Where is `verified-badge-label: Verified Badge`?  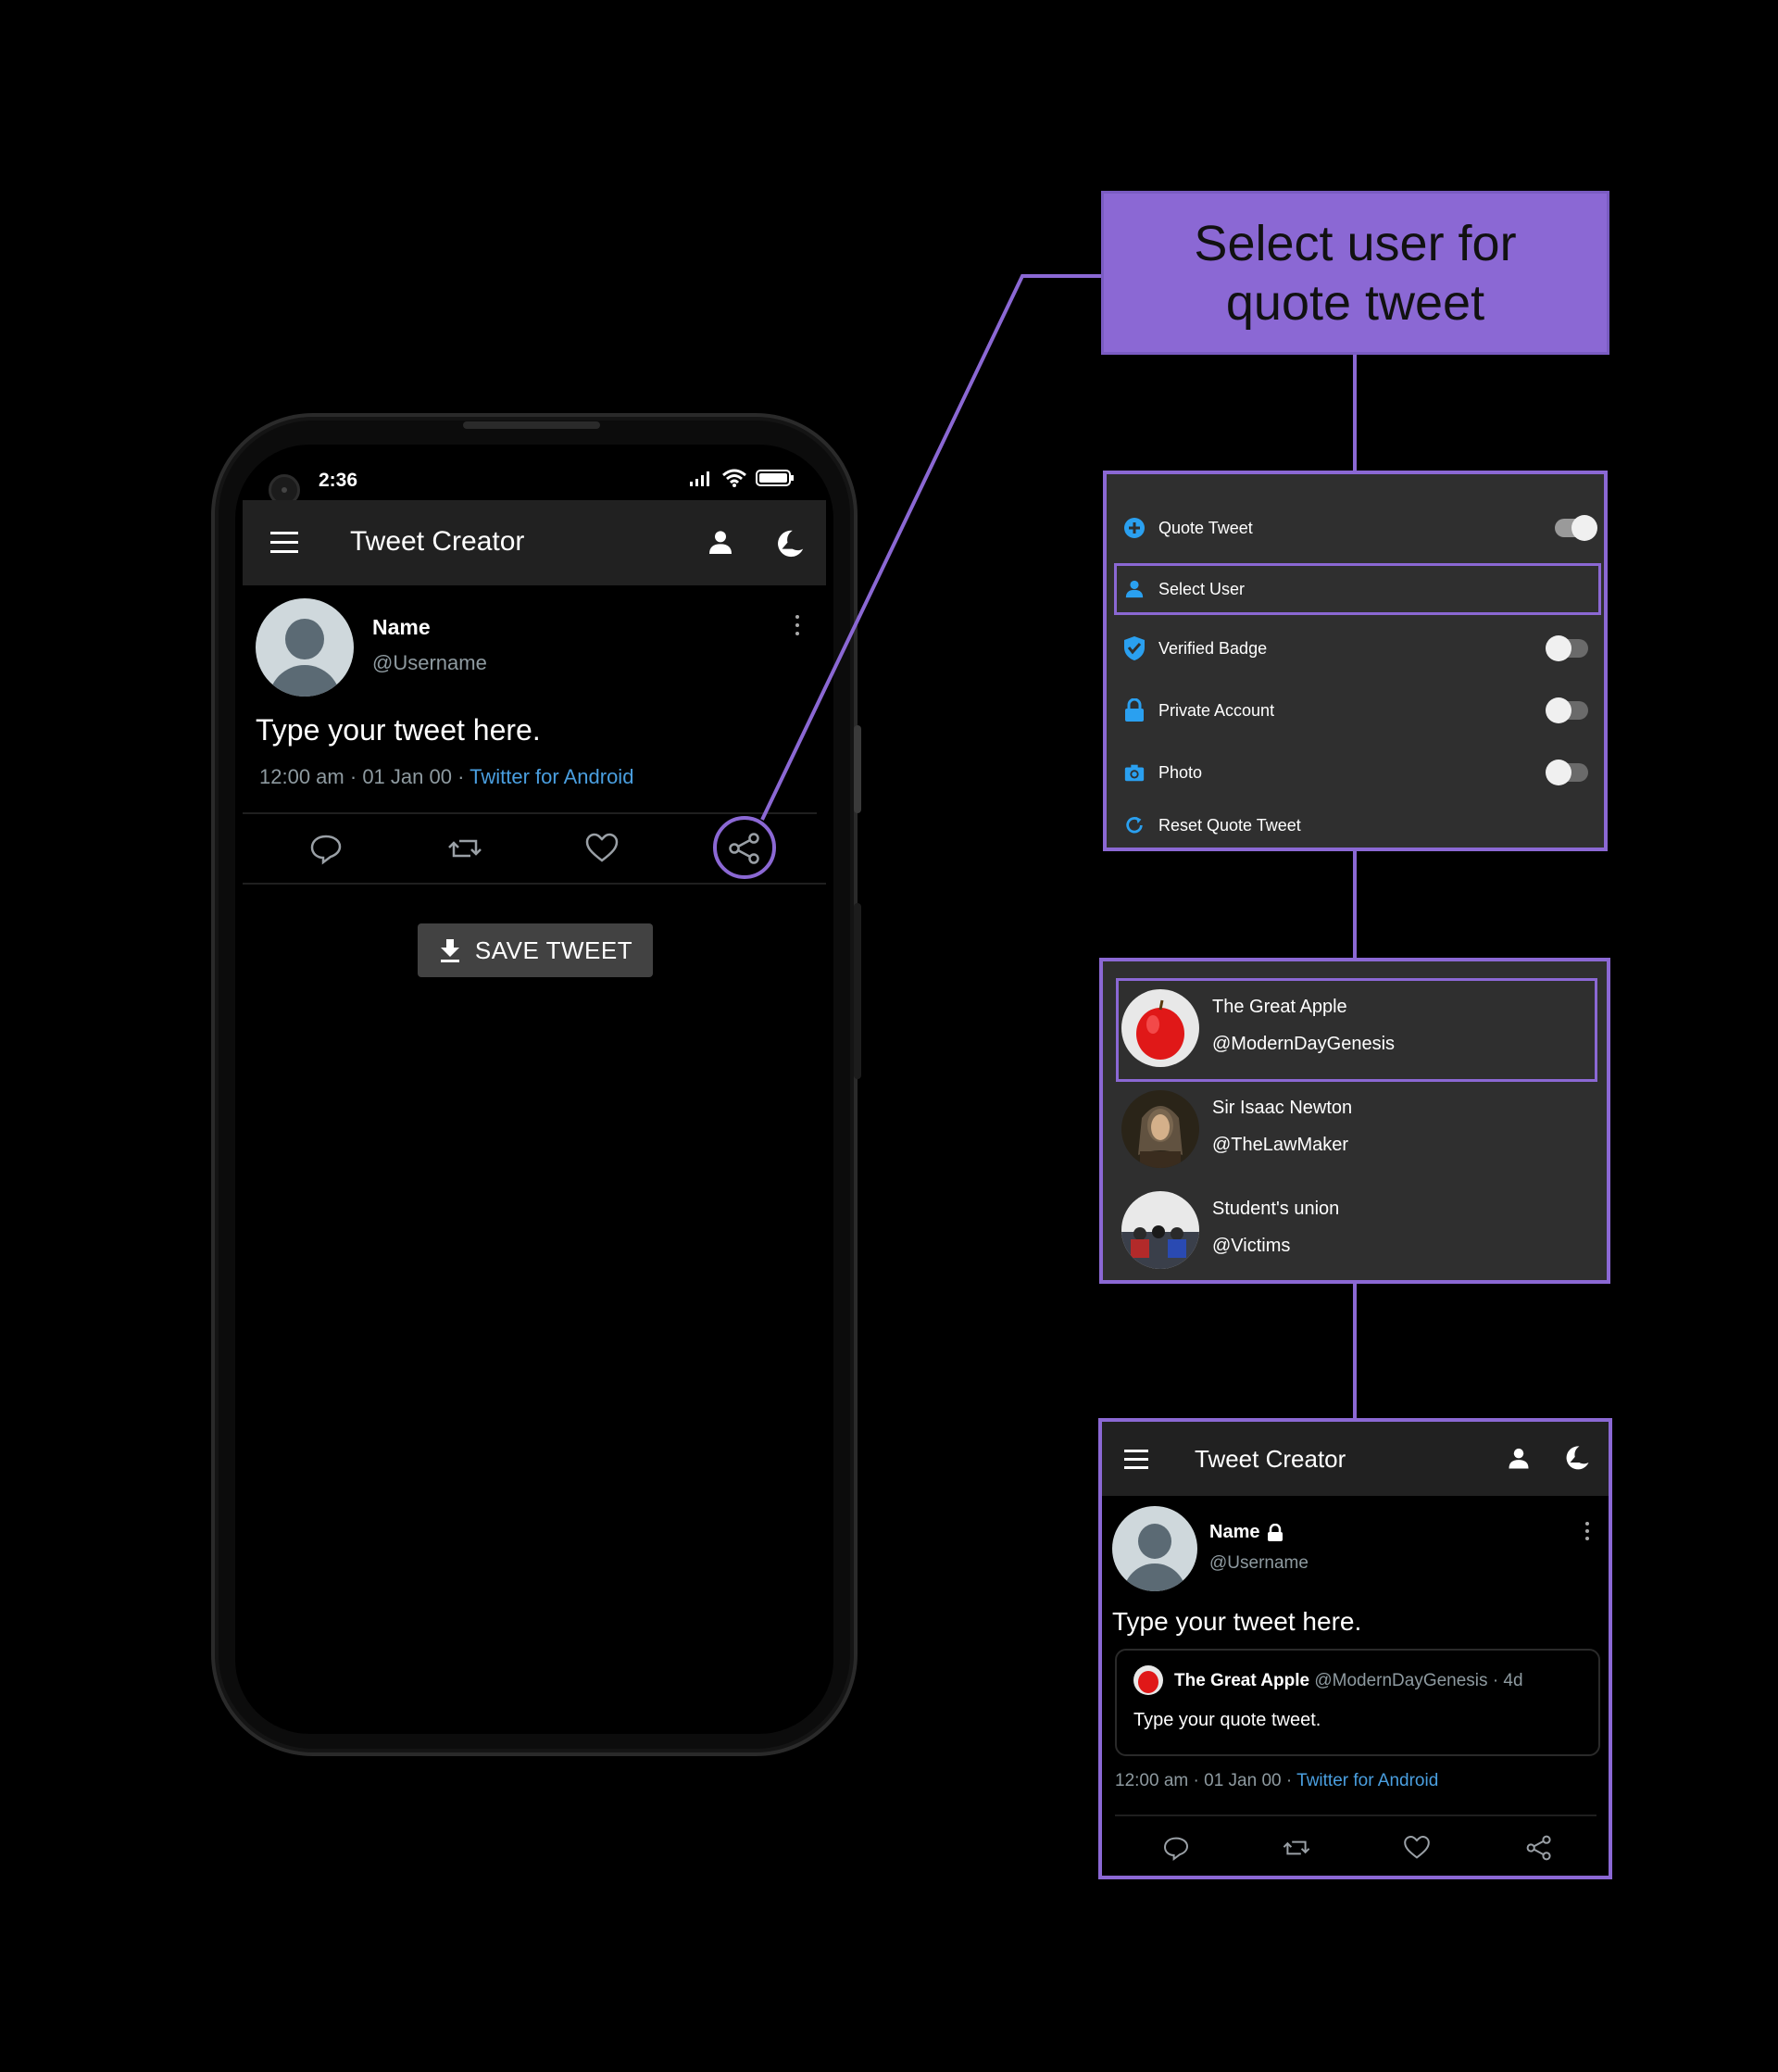
verified-badge-label: Verified Badge is located at coordinates (1213, 648).